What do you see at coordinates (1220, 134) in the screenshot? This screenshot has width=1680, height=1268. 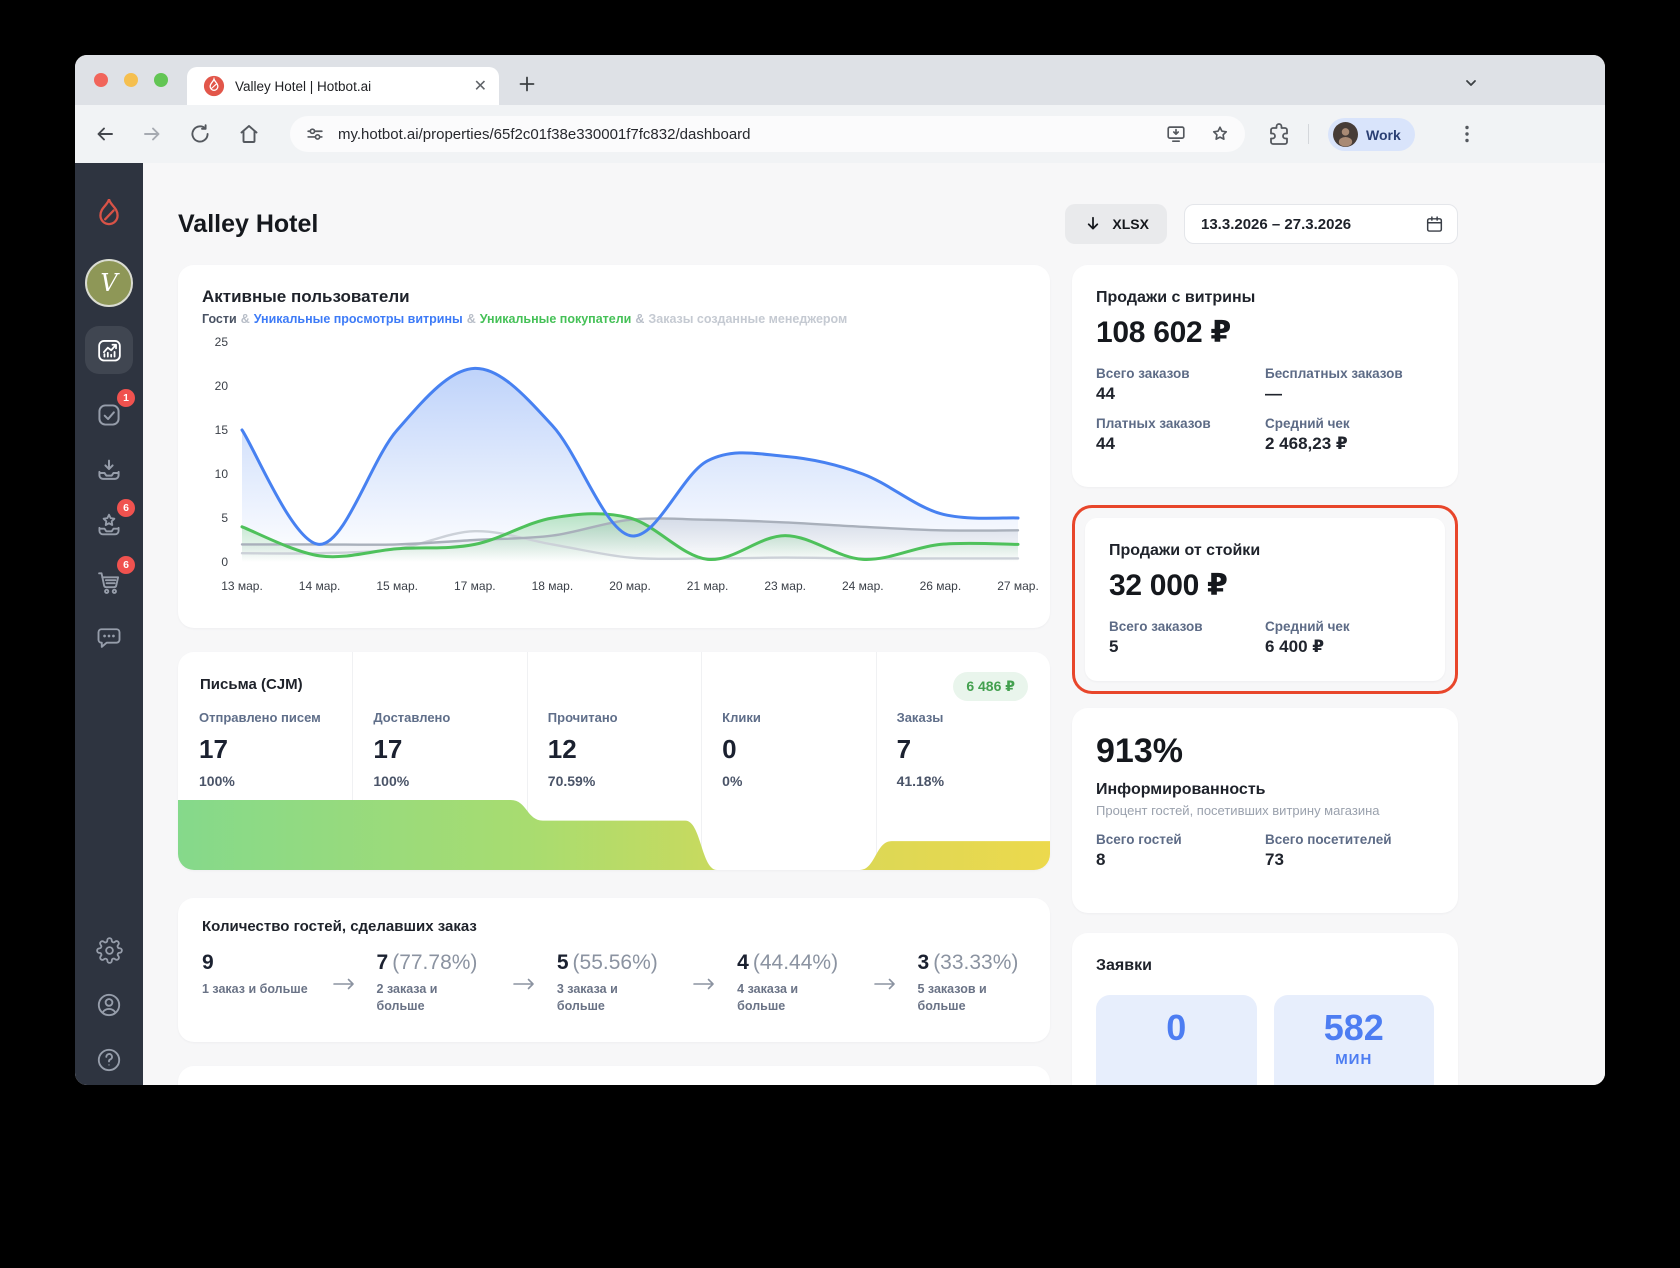 I see `bookmark-star-icon` at bounding box center [1220, 134].